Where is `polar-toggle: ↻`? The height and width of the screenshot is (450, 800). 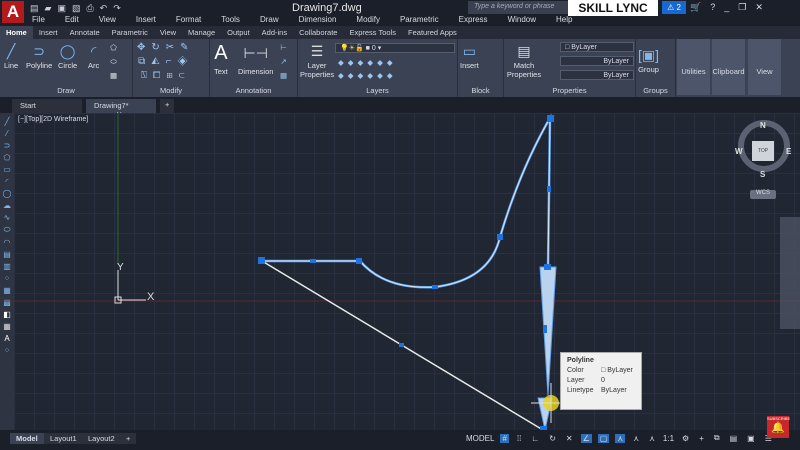 polar-toggle: ↻ is located at coordinates (552, 438).